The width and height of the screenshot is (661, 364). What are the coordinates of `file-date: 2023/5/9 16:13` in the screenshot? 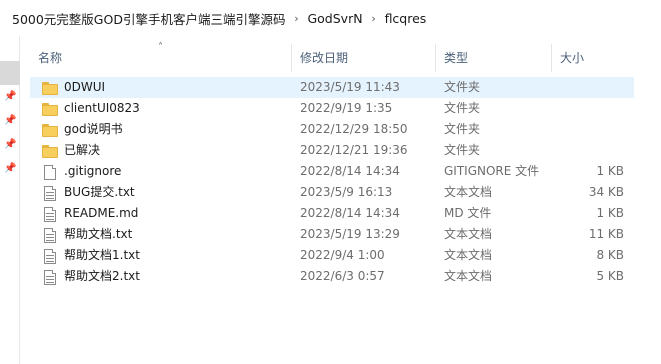 It's located at (346, 192).